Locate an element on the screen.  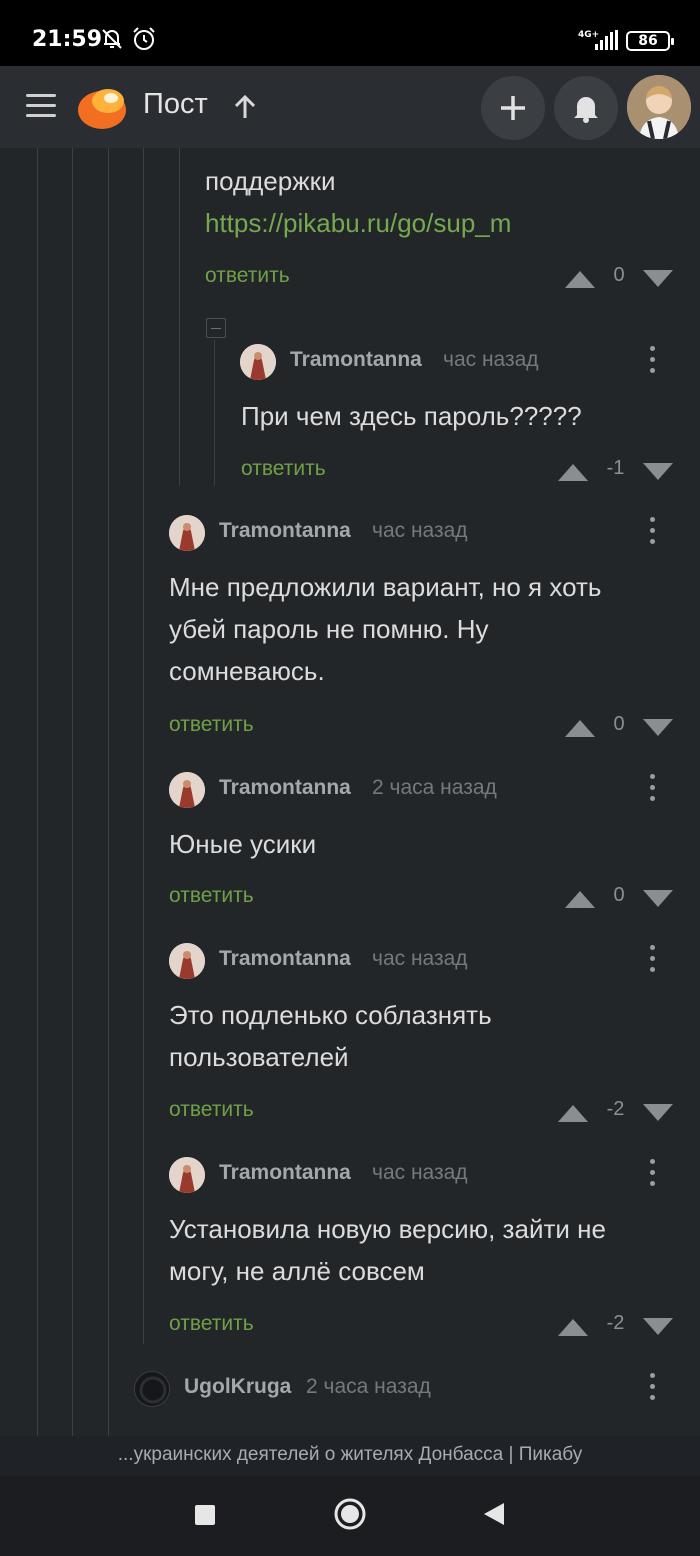
home-icon is located at coordinates (350, 1514).